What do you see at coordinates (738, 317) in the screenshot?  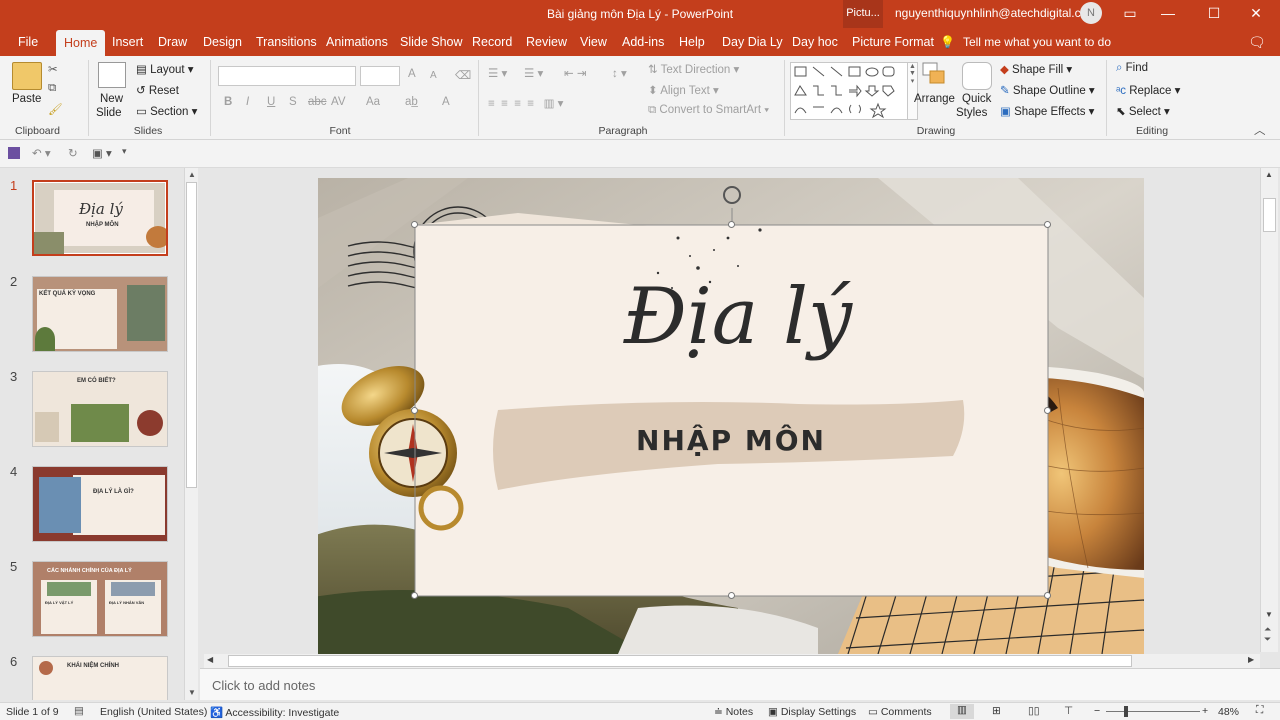 I see `slide-title: Địa lý` at bounding box center [738, 317].